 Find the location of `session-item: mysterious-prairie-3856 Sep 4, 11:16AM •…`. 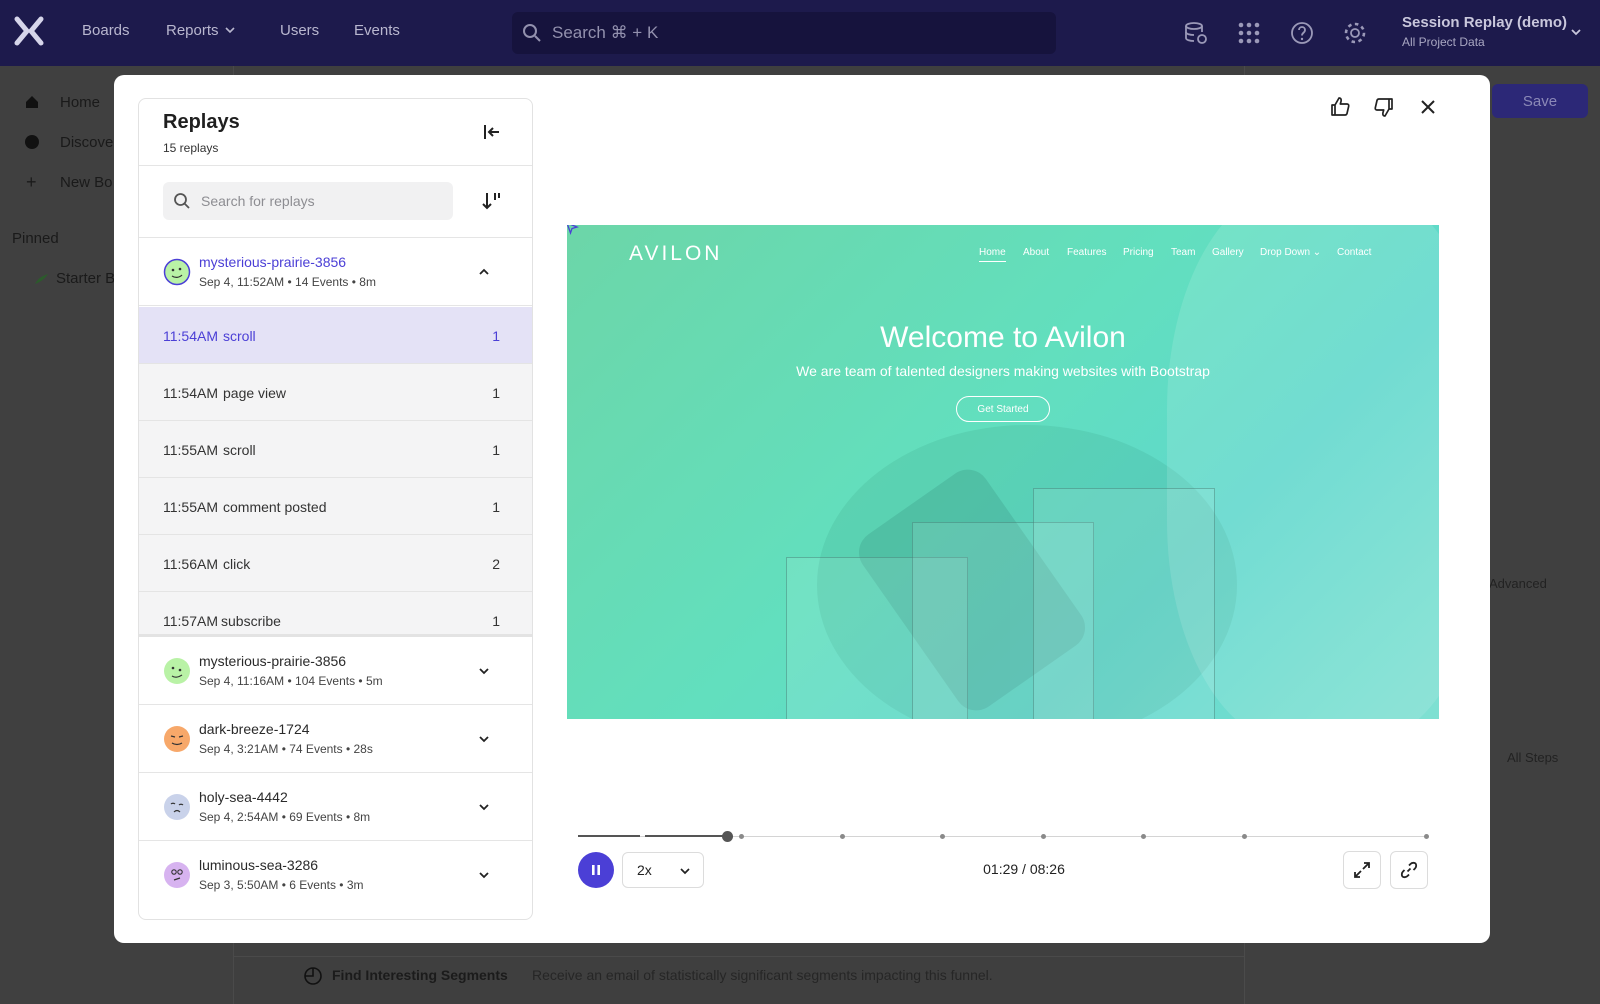

session-item: mysterious-prairie-3856 Sep 4, 11:16AM •… is located at coordinates (335, 671).